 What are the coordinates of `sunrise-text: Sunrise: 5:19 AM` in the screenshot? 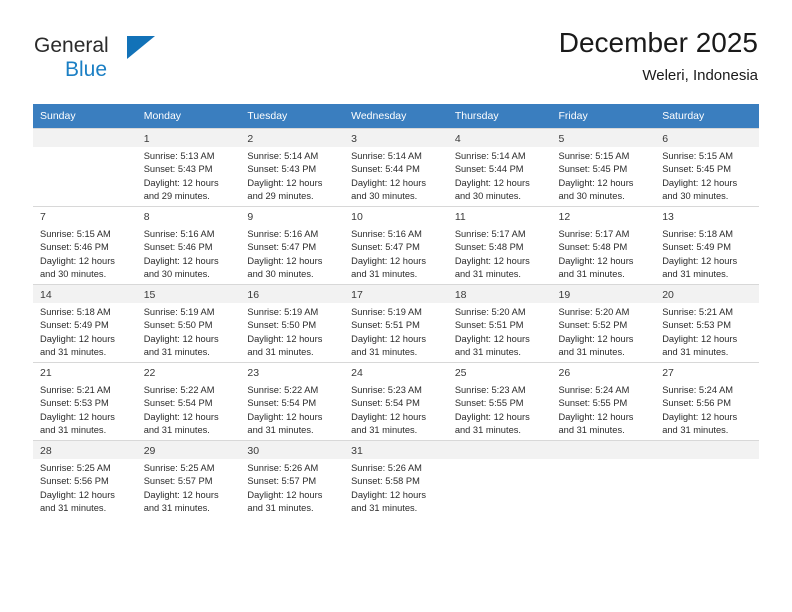 It's located at (179, 312).